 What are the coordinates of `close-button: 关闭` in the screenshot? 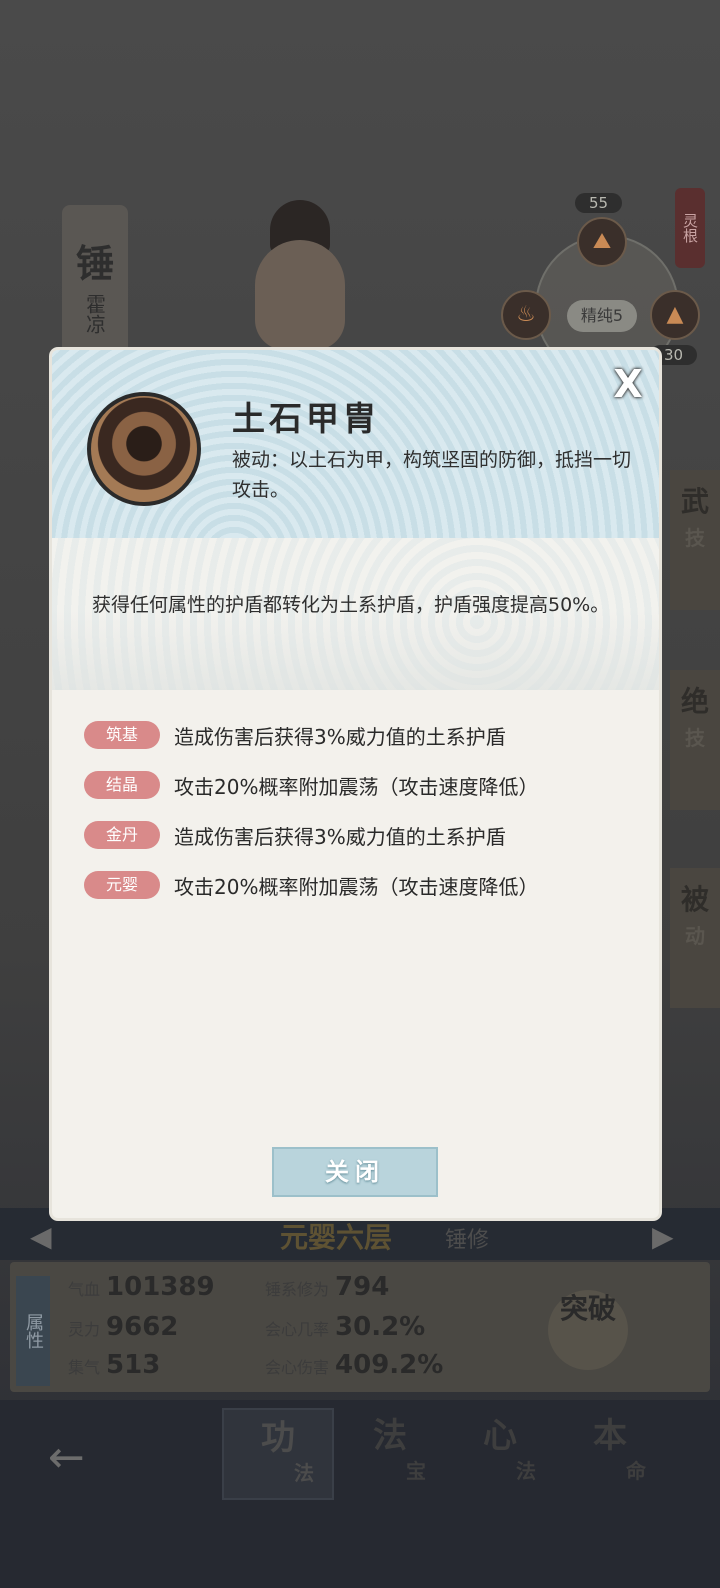 It's located at (355, 1172).